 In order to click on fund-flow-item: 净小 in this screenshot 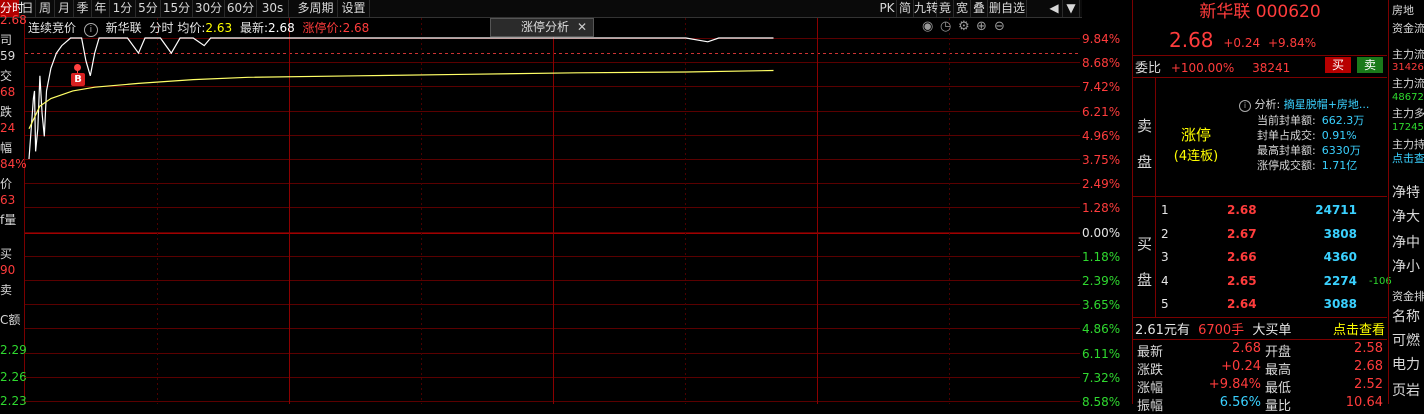, I will do `click(1406, 267)`.